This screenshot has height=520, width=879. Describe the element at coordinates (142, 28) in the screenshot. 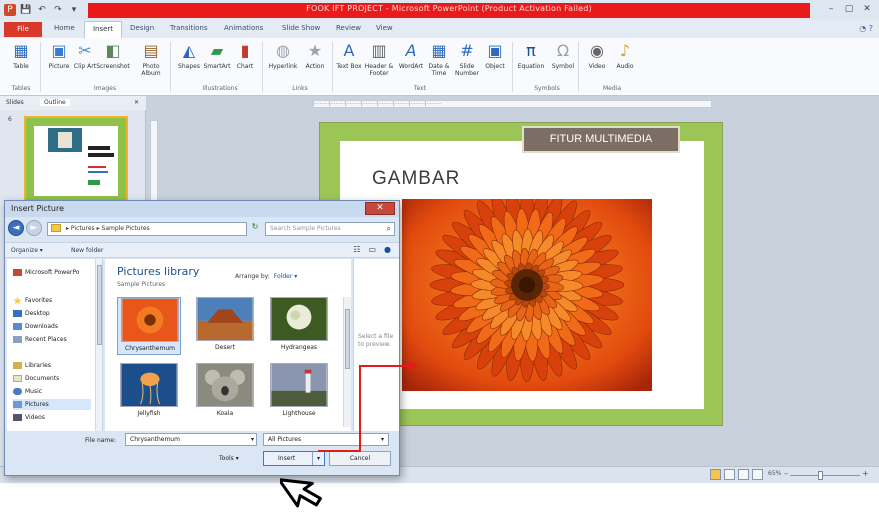

I see `tab-design: Design` at that location.